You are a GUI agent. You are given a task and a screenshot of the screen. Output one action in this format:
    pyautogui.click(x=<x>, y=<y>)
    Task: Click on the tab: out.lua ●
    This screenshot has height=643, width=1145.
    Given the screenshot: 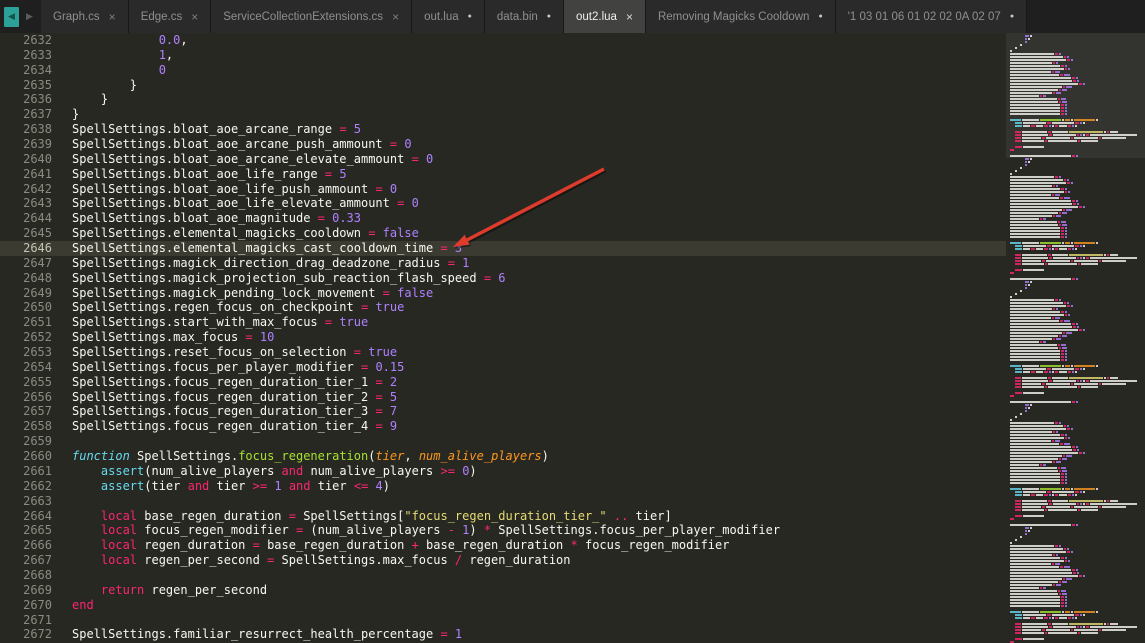 What is the action you would take?
    pyautogui.click(x=448, y=16)
    